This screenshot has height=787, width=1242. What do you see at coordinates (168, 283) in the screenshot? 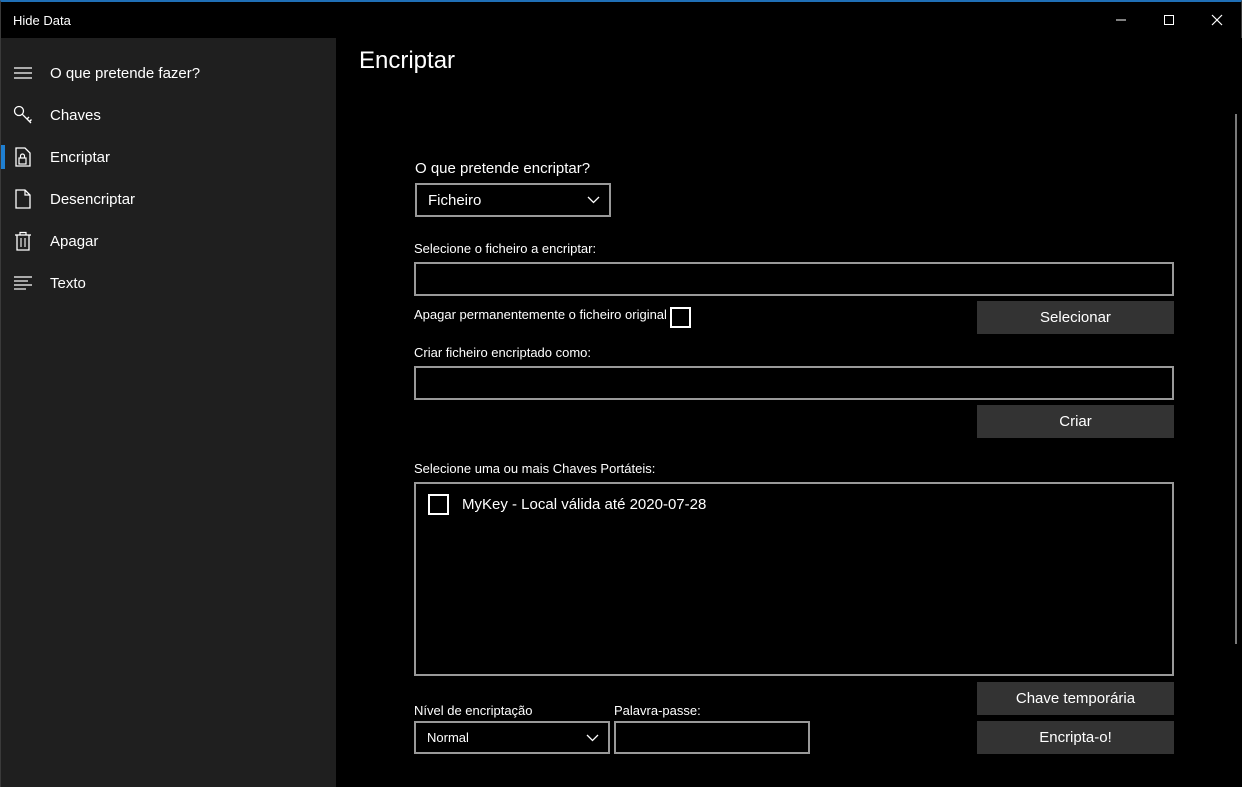
I see `sidebar-item-texto: Texto` at bounding box center [168, 283].